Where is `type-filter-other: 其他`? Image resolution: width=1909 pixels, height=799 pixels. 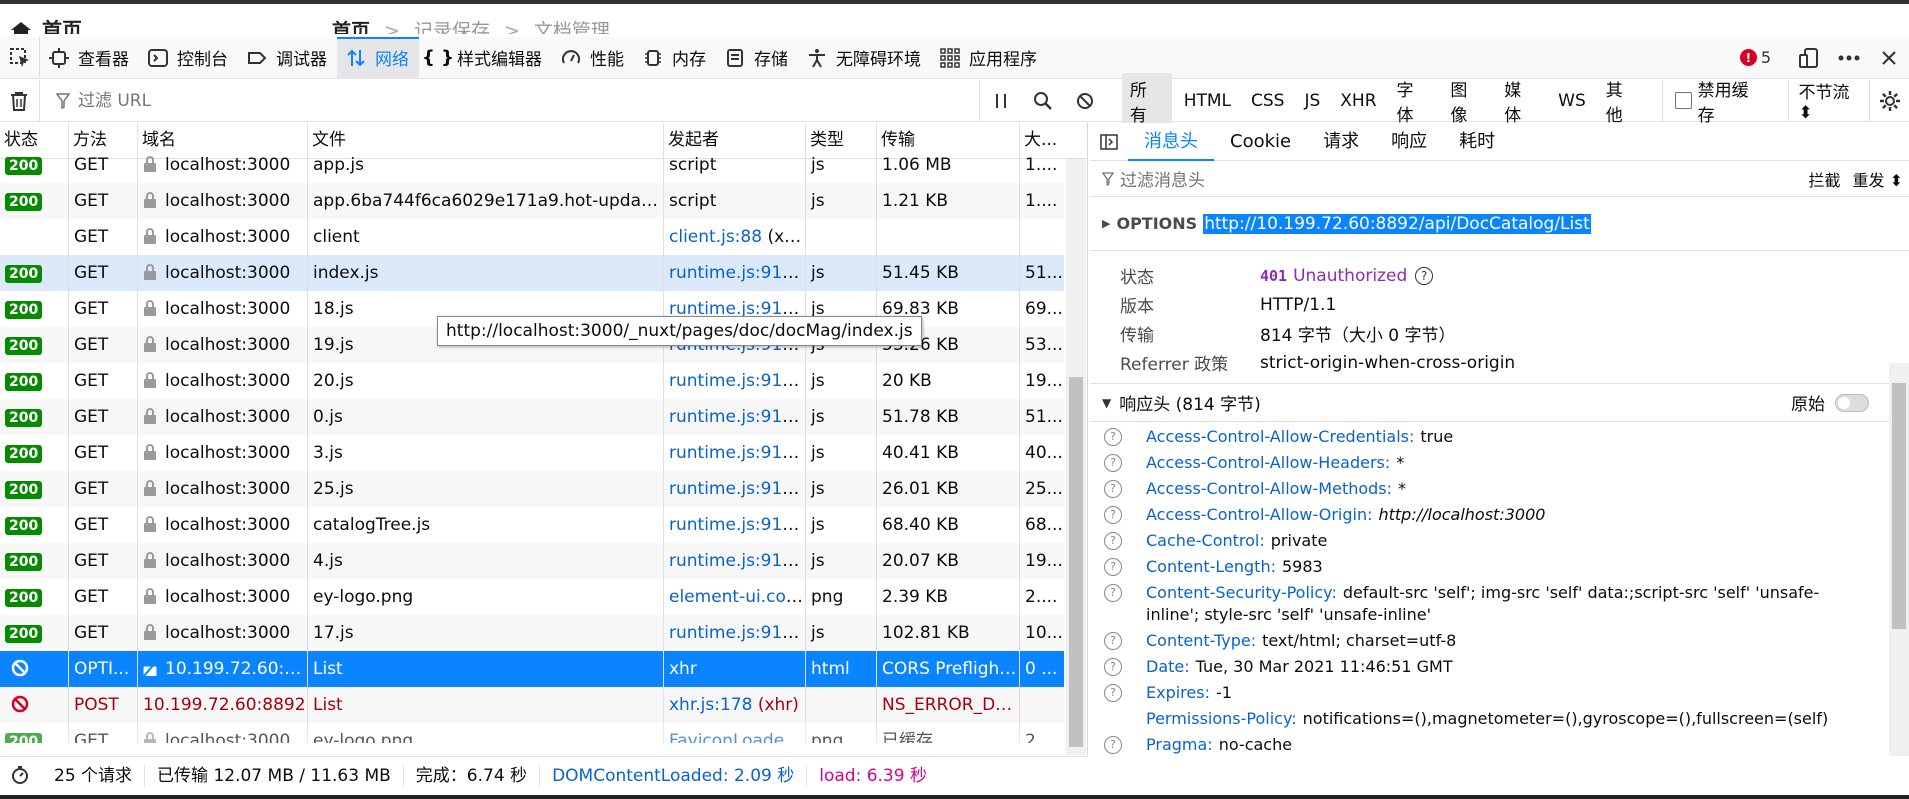
type-filter-other: 其他 is located at coordinates (1623, 101).